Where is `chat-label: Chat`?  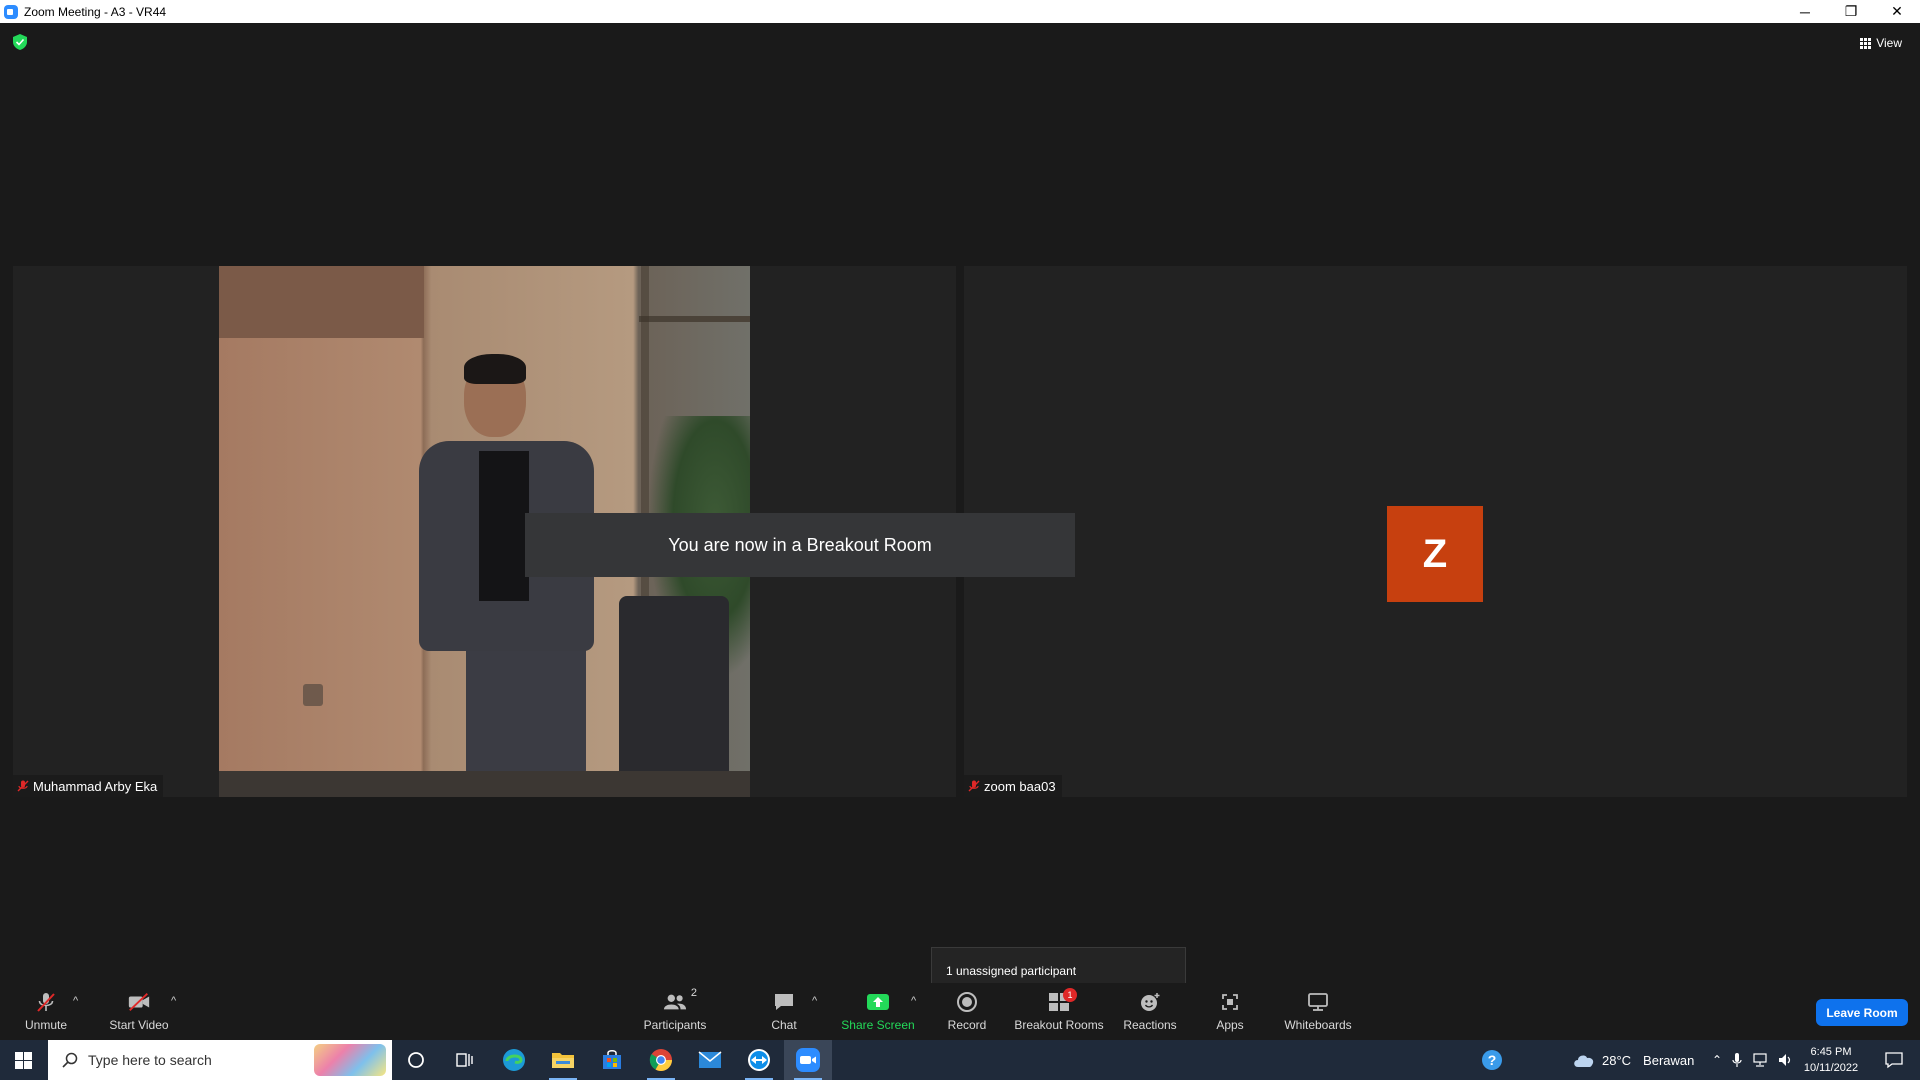 chat-label: Chat is located at coordinates (784, 1025).